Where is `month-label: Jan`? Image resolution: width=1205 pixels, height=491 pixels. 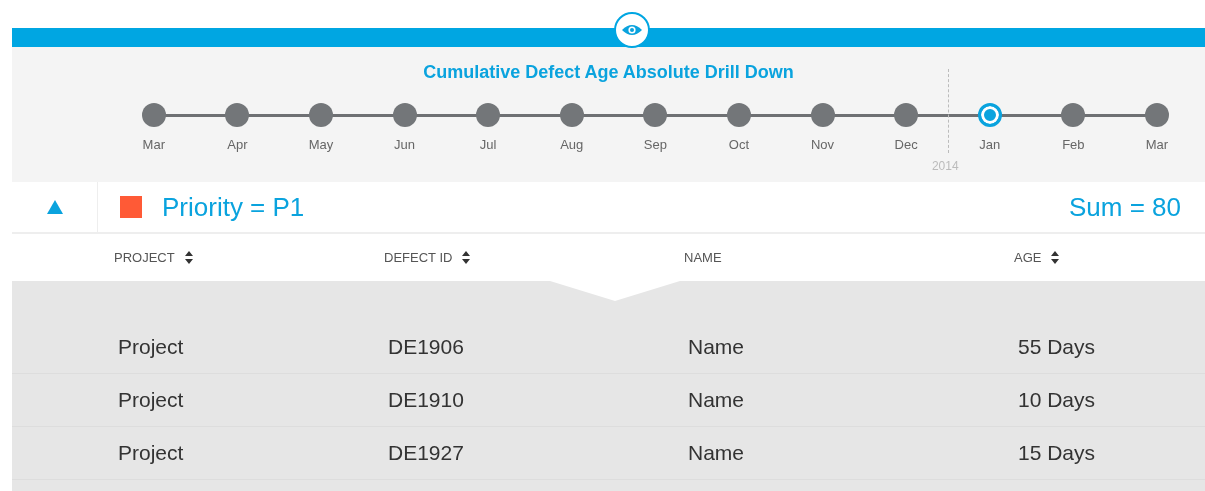
month-label: Jan is located at coordinates (990, 144).